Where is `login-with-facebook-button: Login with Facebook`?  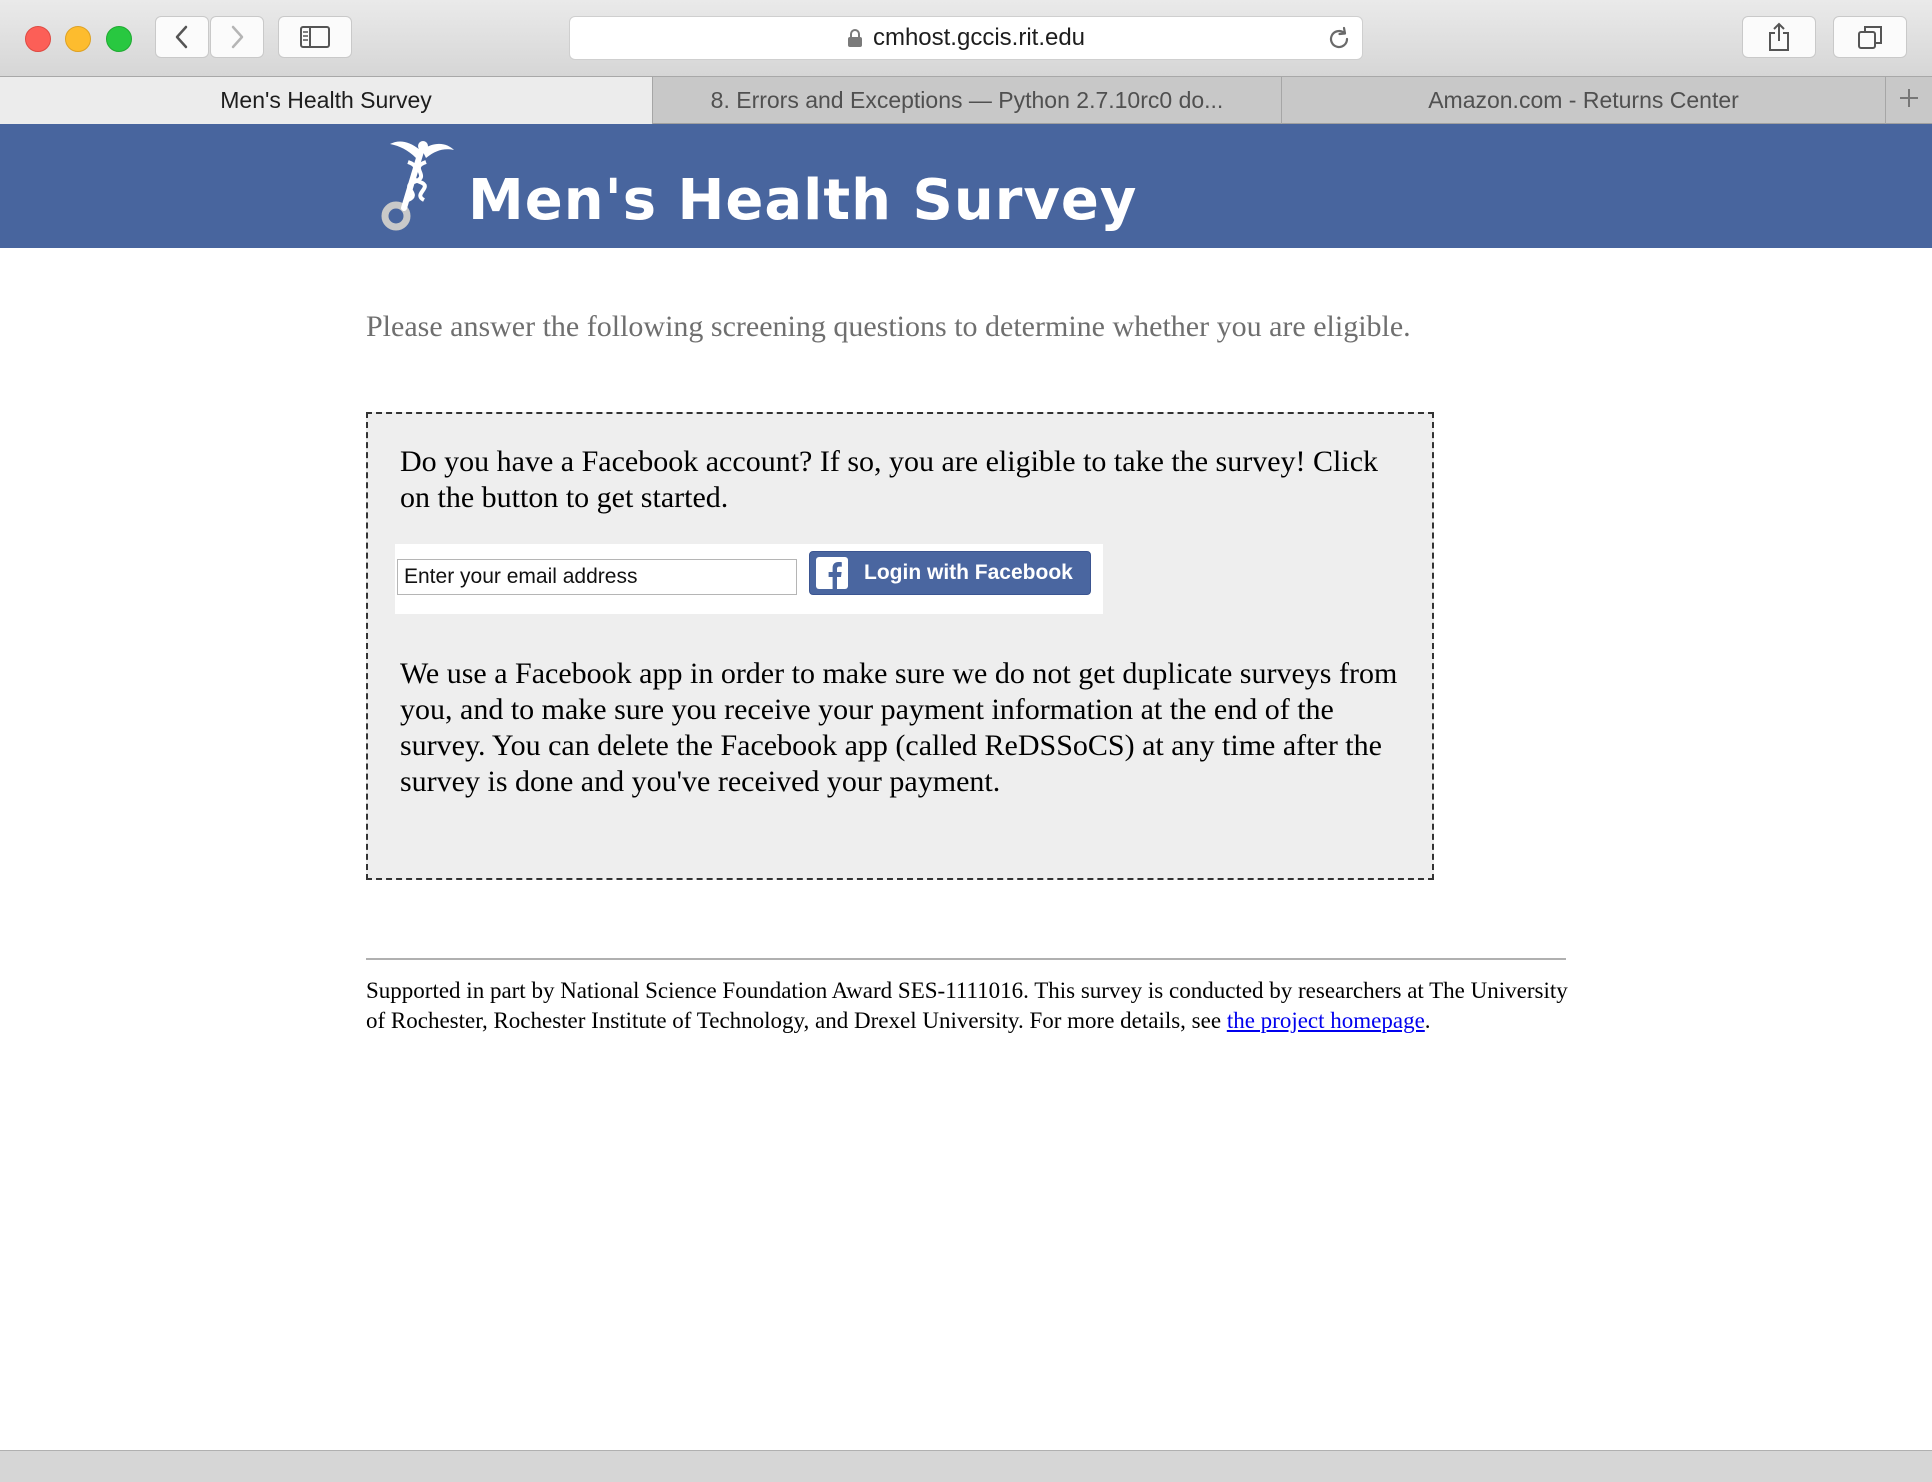
login-with-facebook-button: Login with Facebook is located at coordinates (950, 573).